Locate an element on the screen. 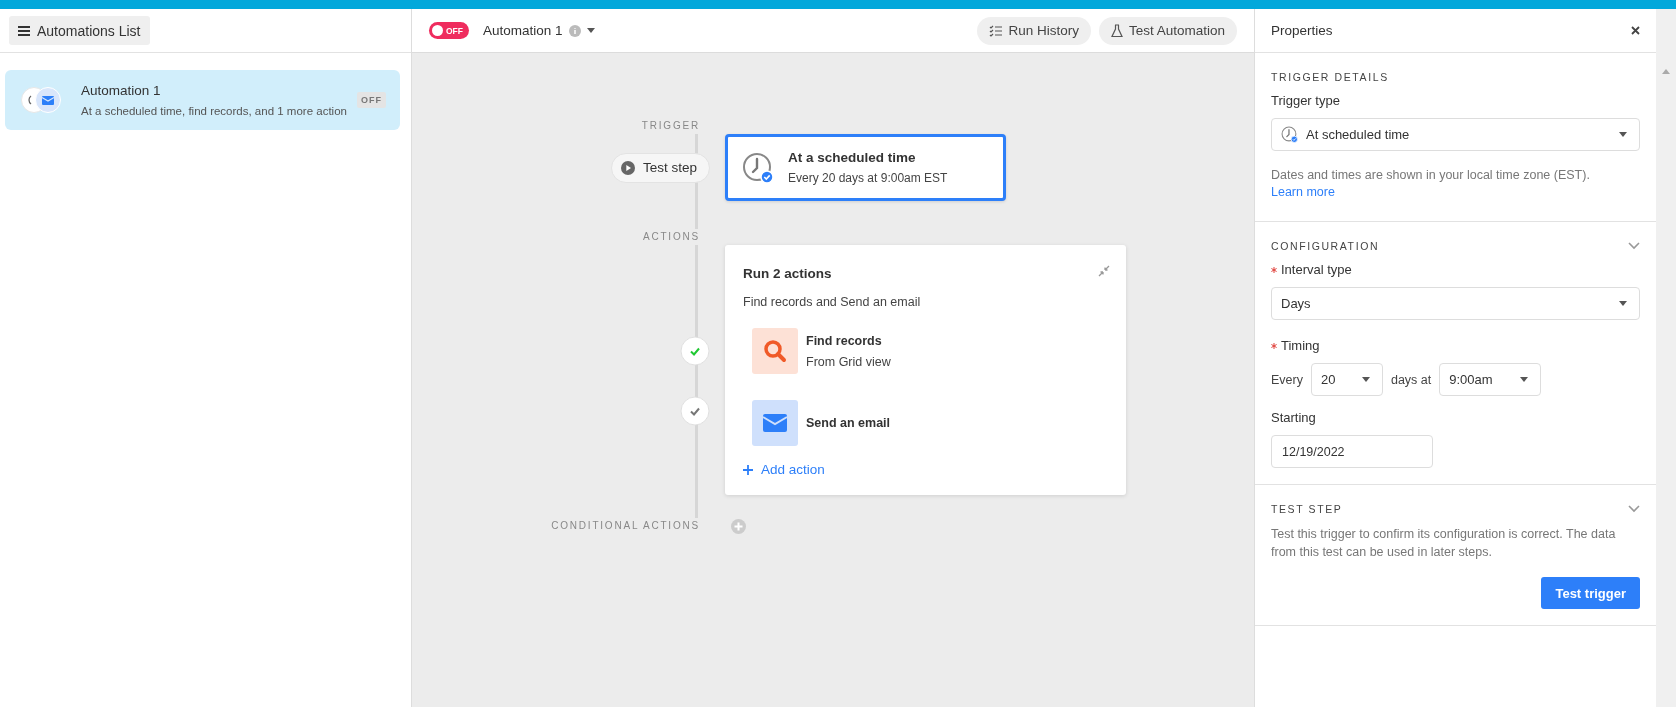  field-label: Timing is located at coordinates (1300, 345).